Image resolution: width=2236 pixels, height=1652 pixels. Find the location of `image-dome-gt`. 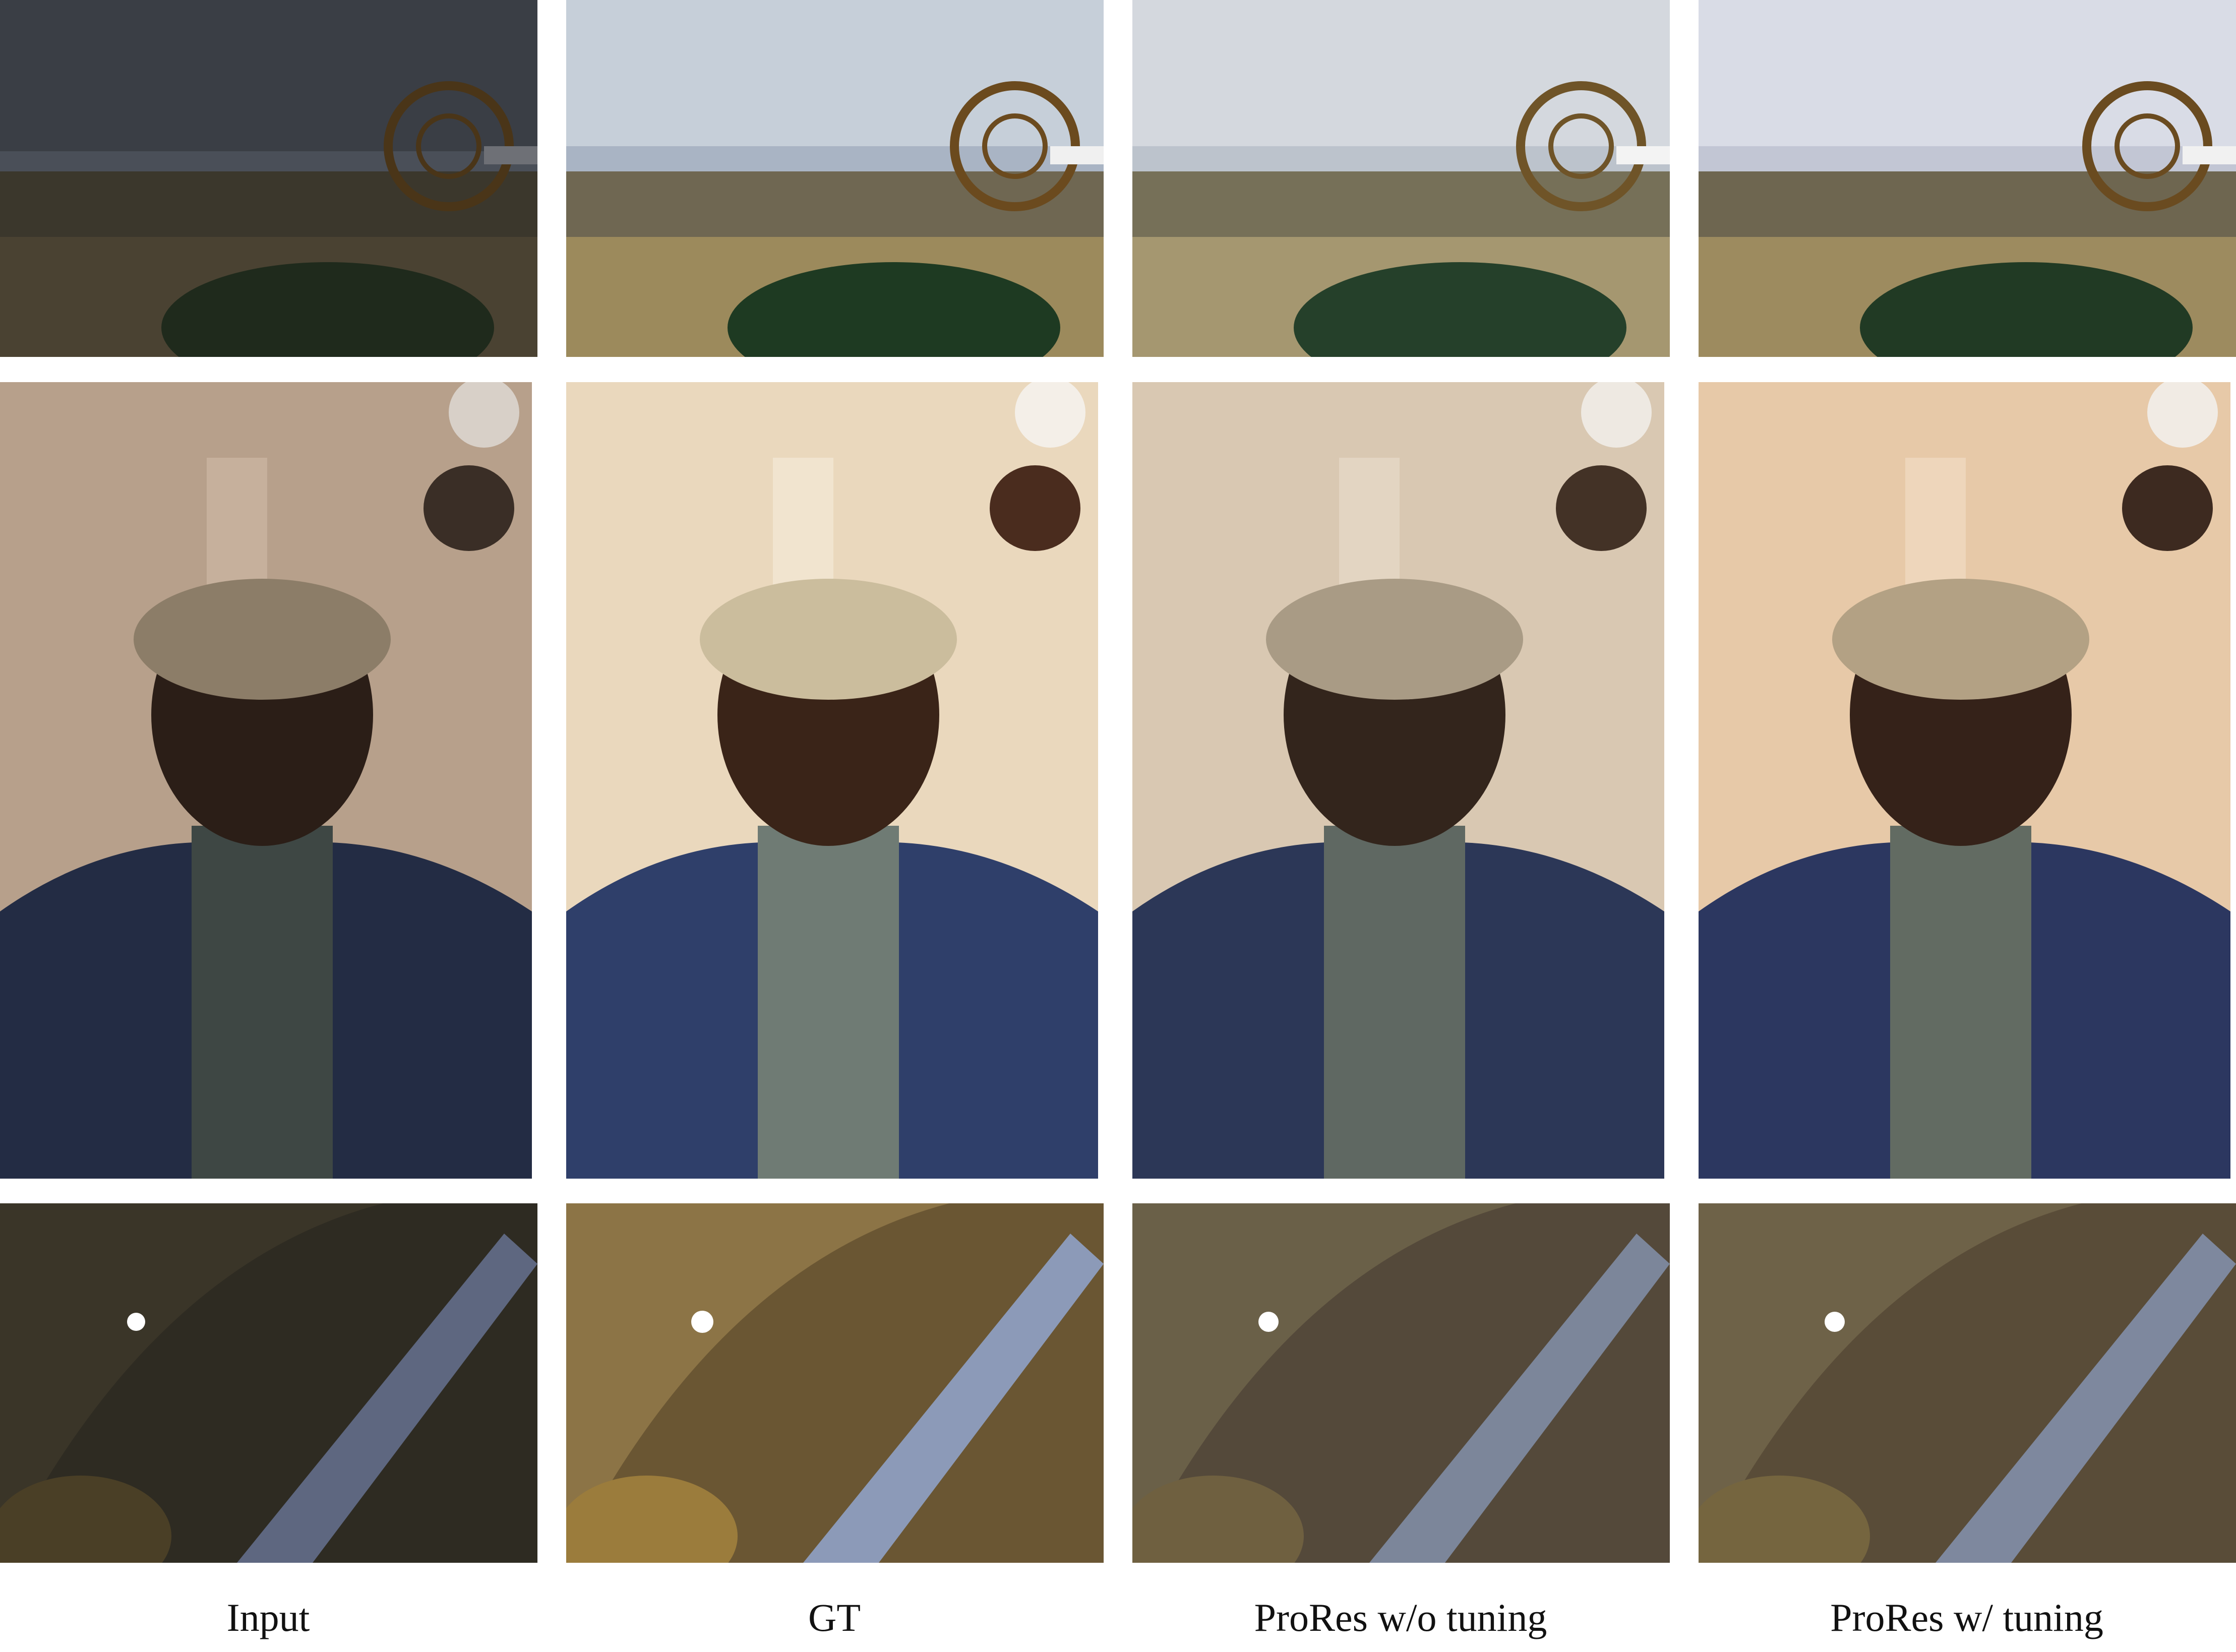

image-dome-gt is located at coordinates (835, 1383).